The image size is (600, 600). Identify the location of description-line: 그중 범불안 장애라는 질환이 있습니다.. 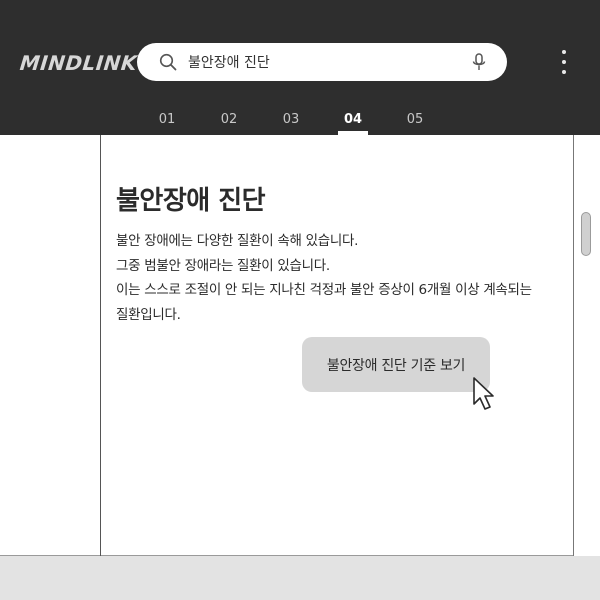
(223, 265).